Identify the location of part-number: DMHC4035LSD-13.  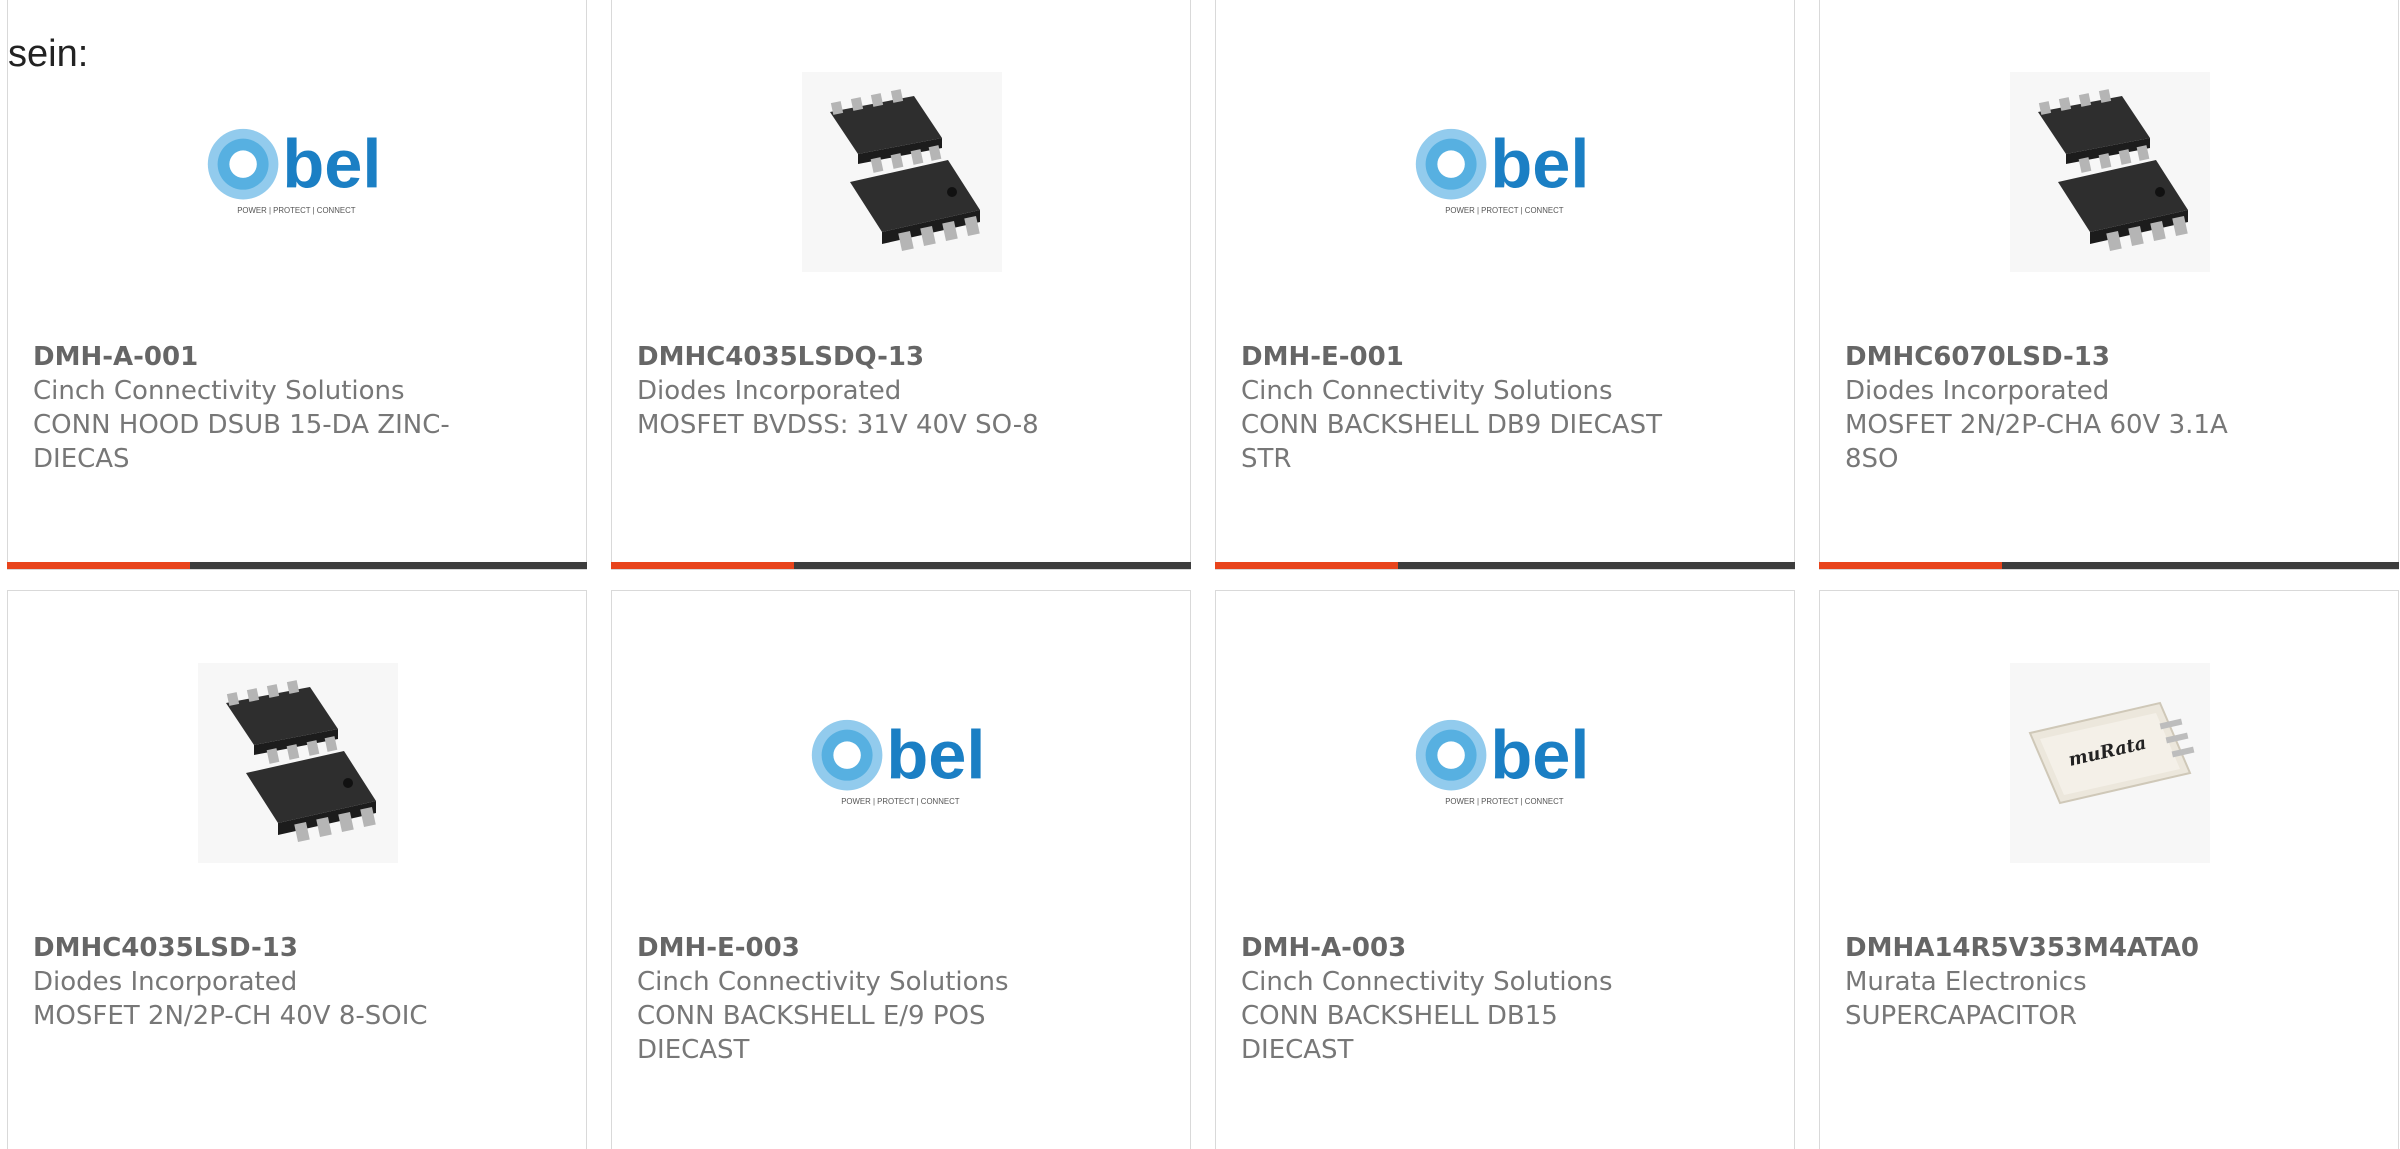
(248, 948).